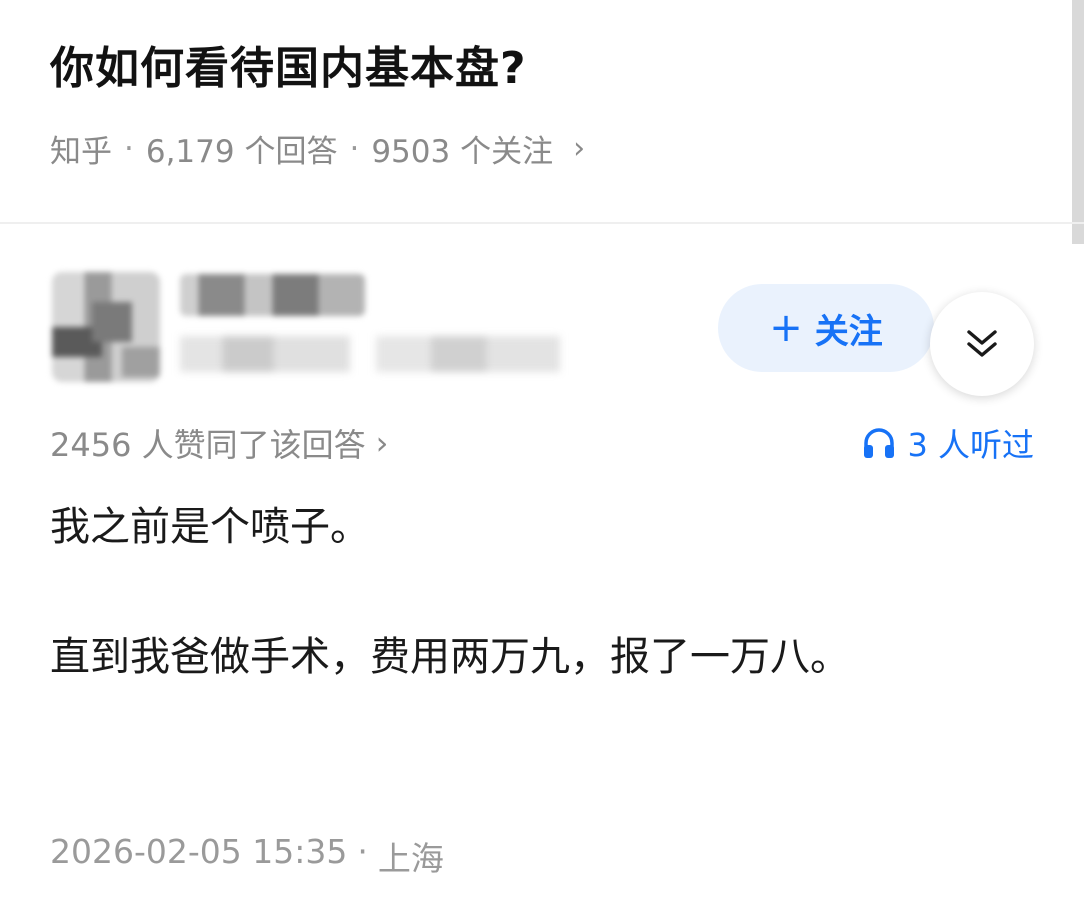 The width and height of the screenshot is (1084, 922). What do you see at coordinates (786, 328) in the screenshot?
I see `plus-icon: +` at bounding box center [786, 328].